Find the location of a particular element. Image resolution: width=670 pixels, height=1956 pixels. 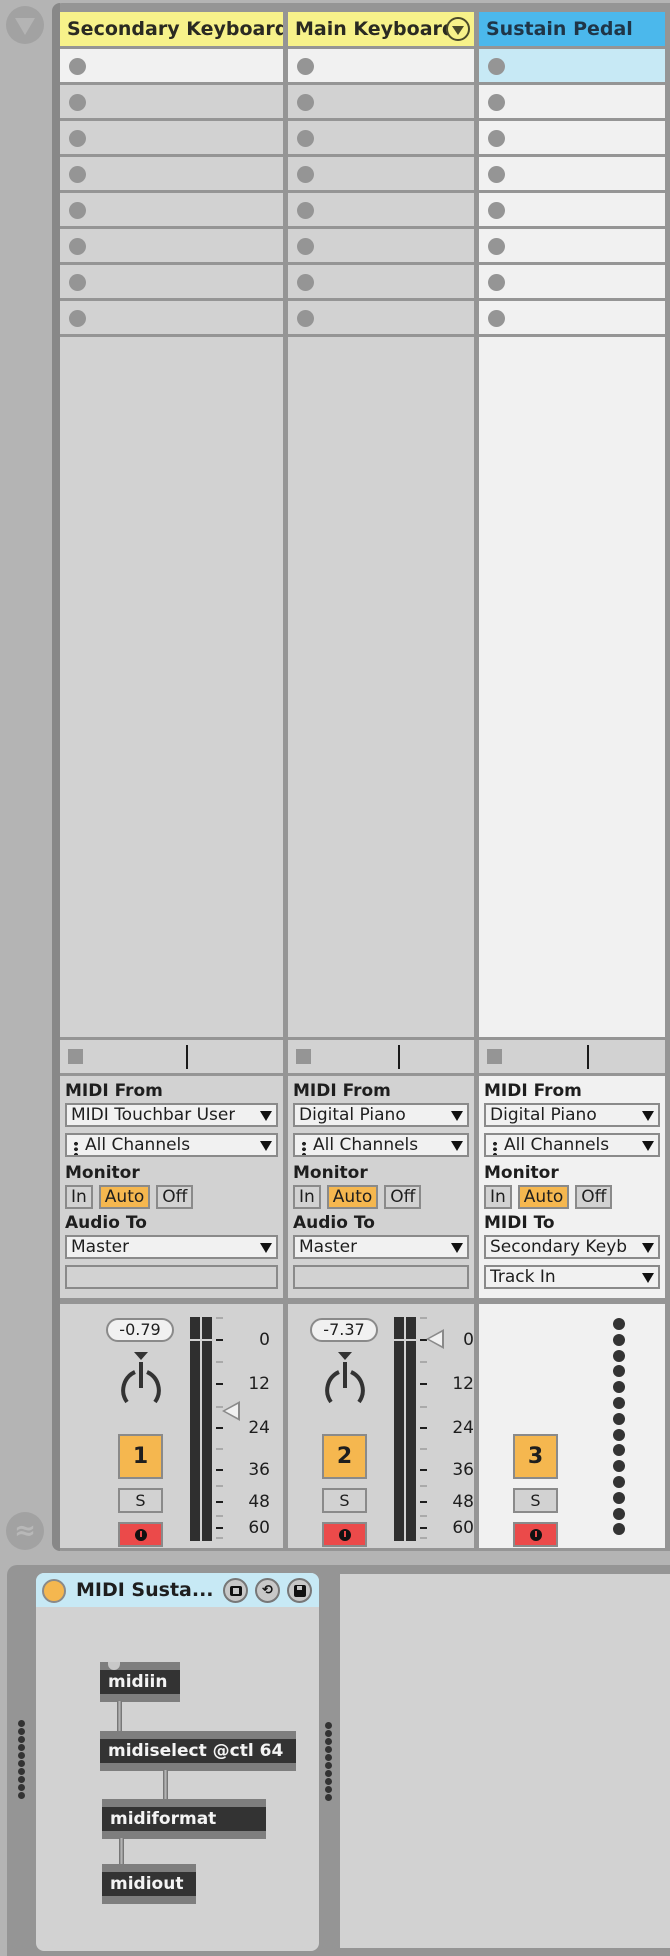

patch-object-midiselect: midiselect @ctl 64 is located at coordinates (198, 1751).